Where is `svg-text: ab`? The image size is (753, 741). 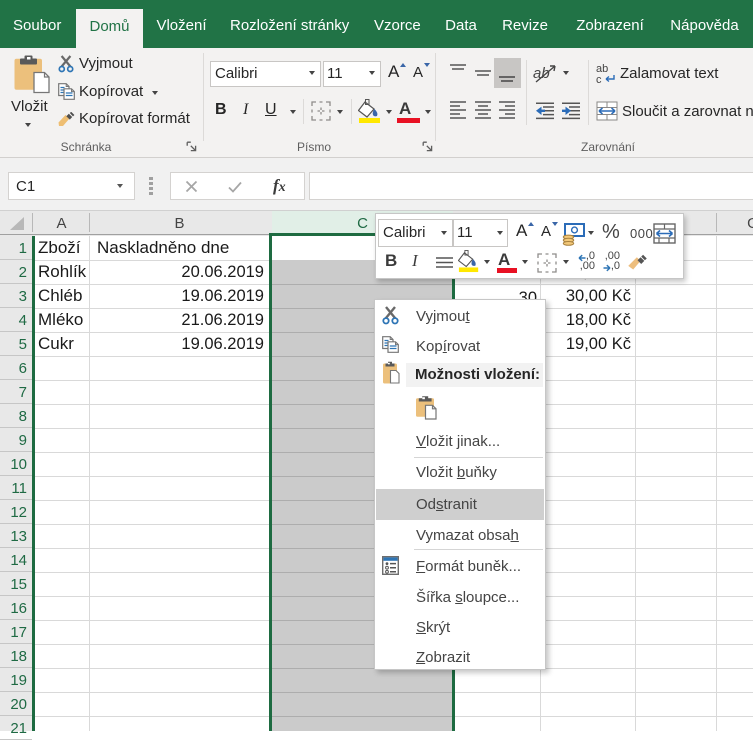
svg-text: ab is located at coordinates (541, 73).